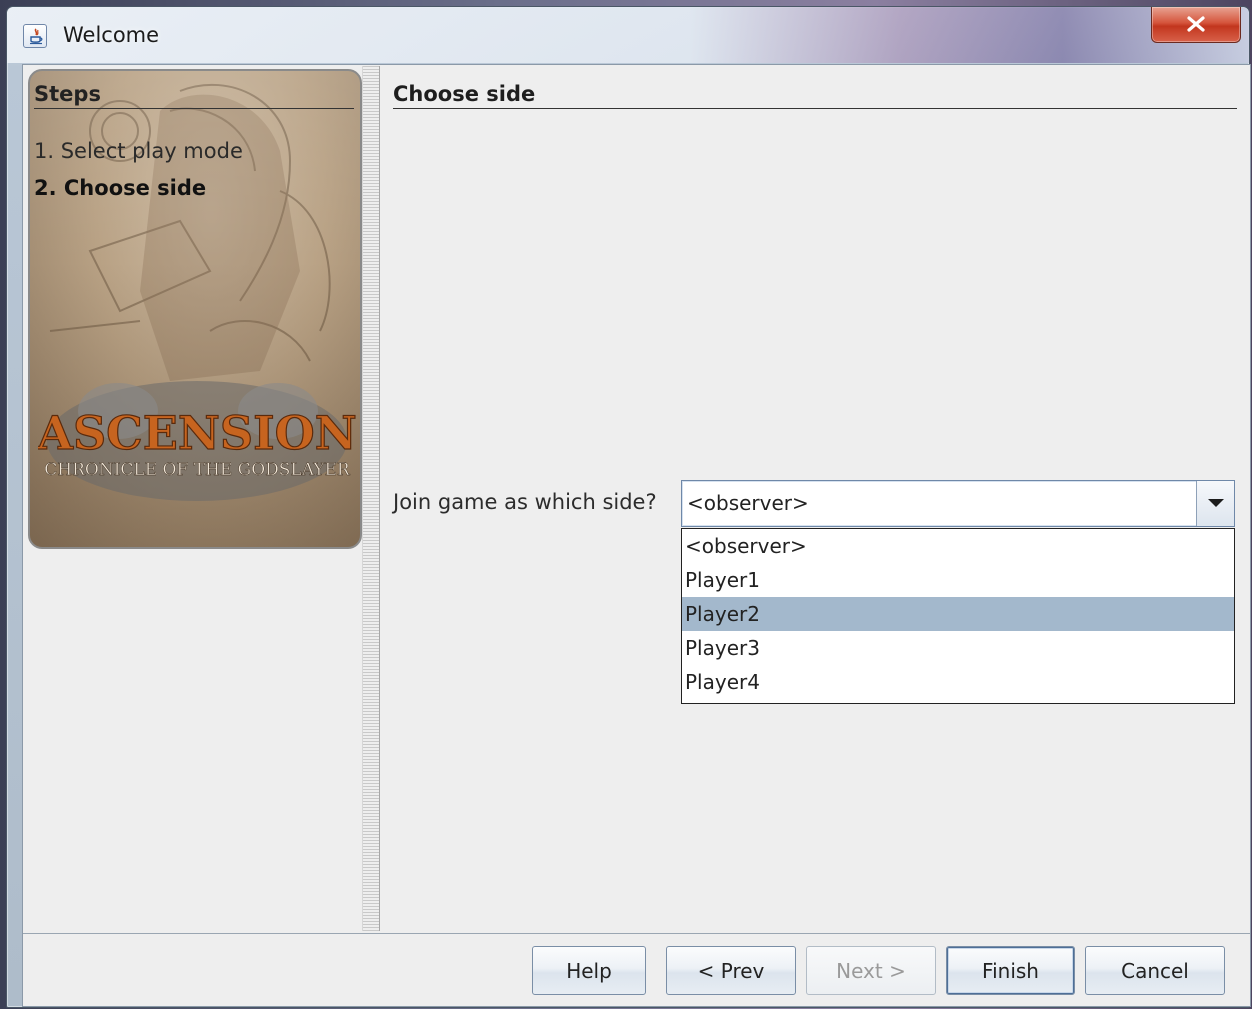 The width and height of the screenshot is (1252, 1009). Describe the element at coordinates (111, 35) in the screenshot. I see `window-title: Welcome` at that location.